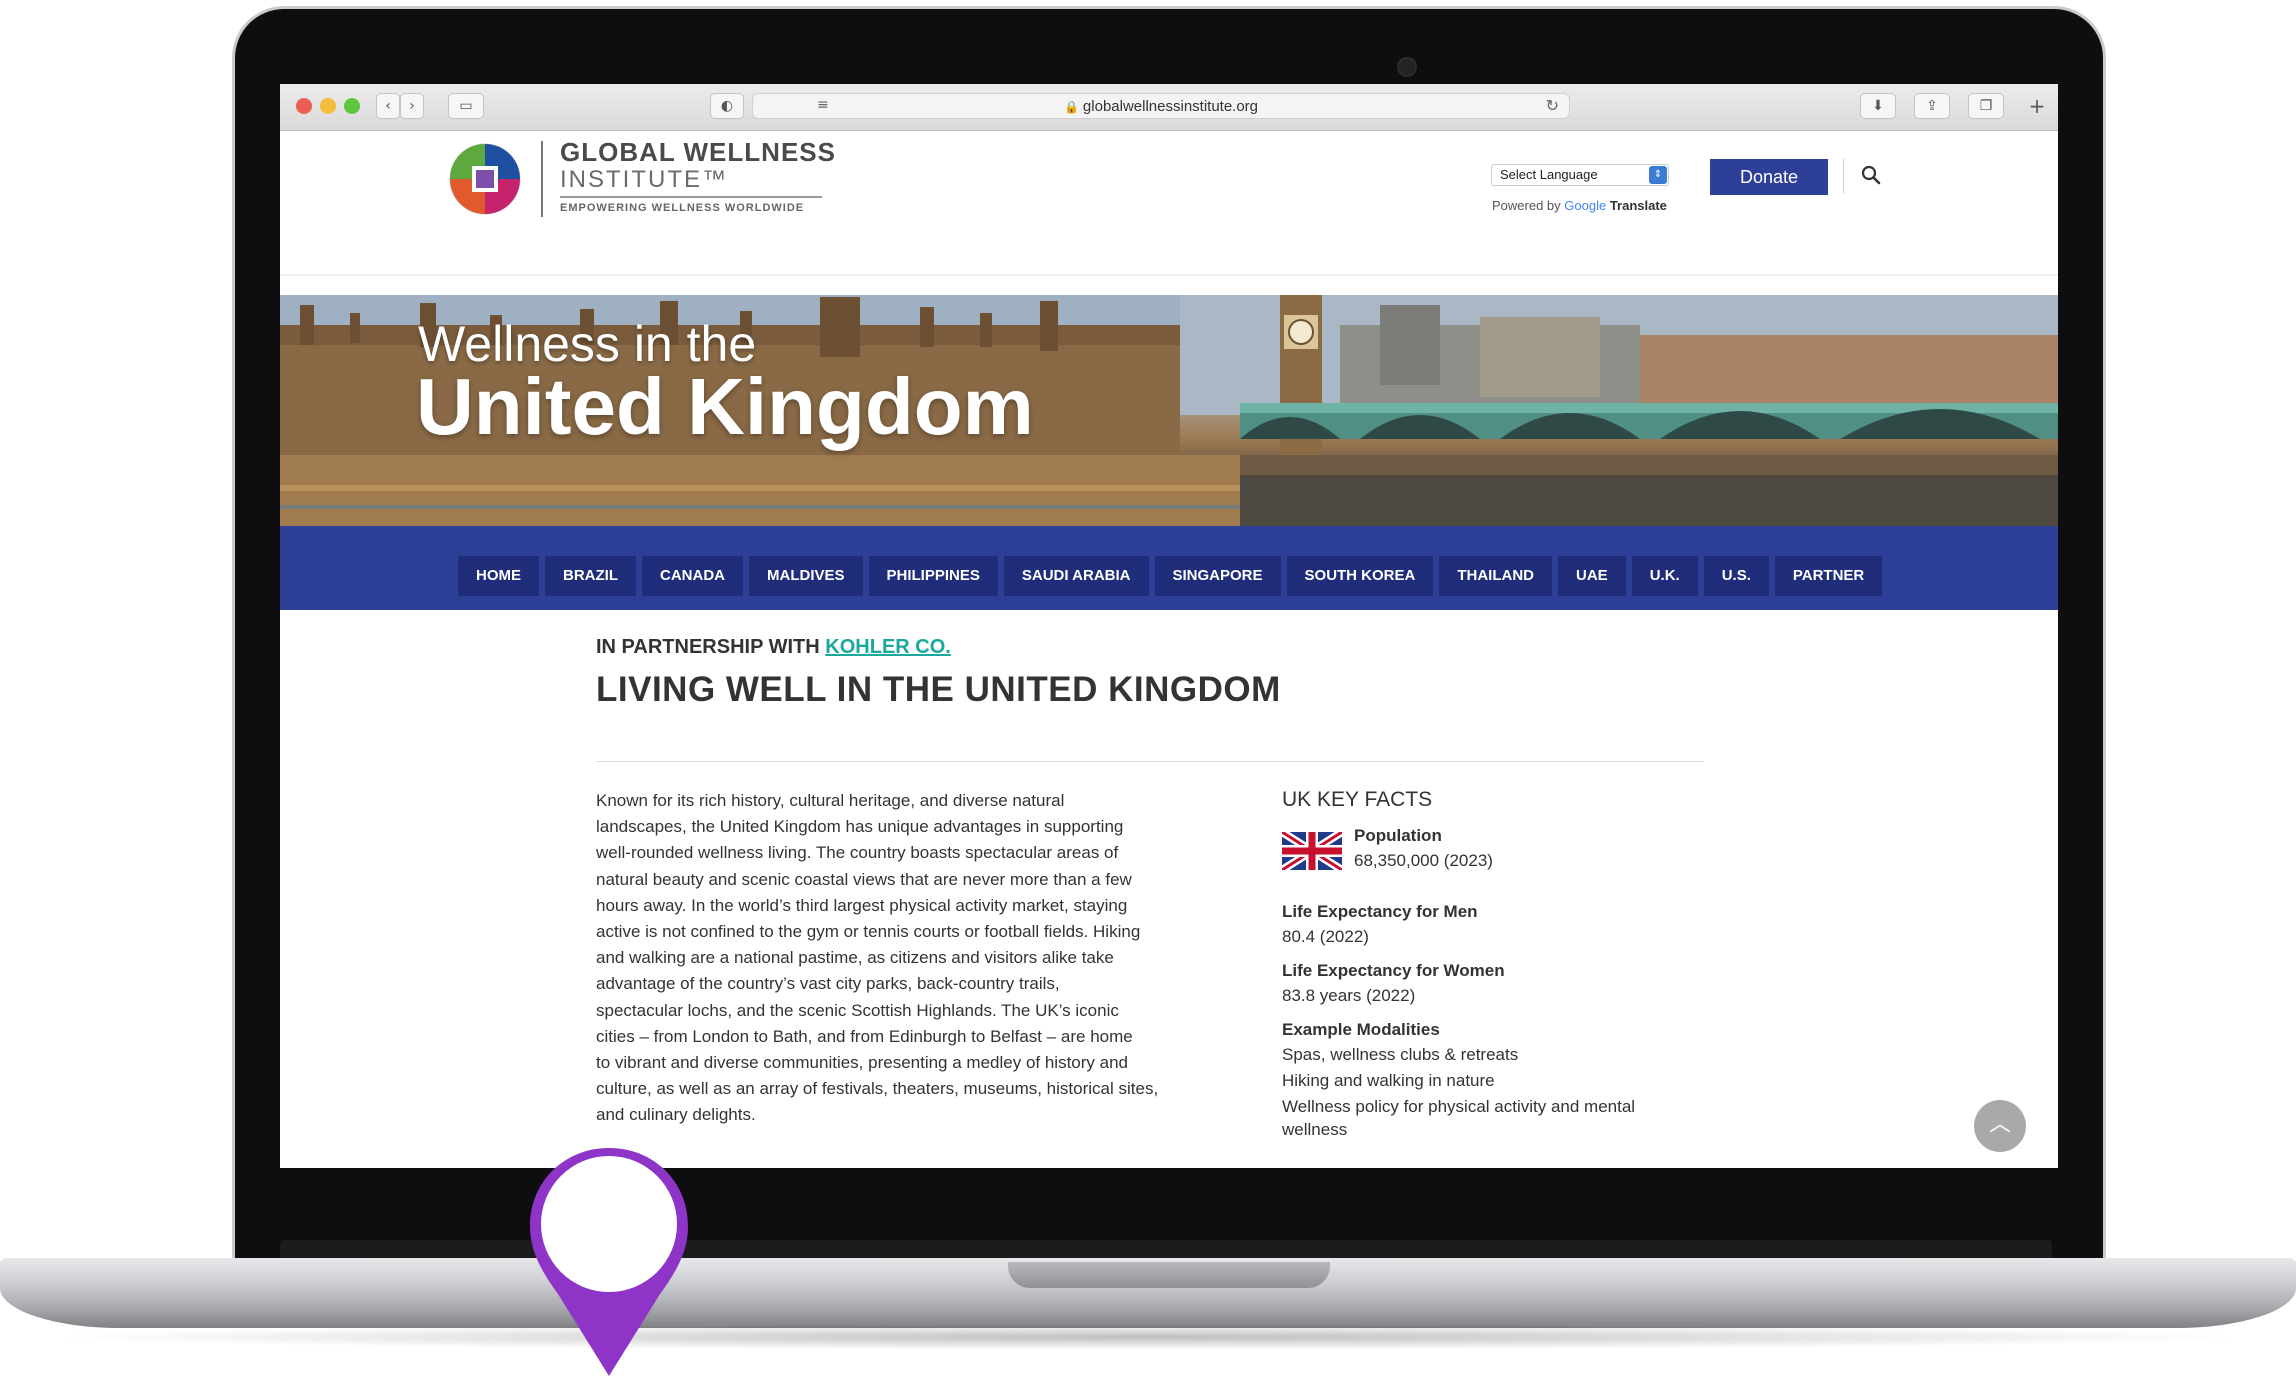  Describe the element at coordinates (644, 179) in the screenshot. I see `logo-subtitle: INSTITUTE™` at that location.